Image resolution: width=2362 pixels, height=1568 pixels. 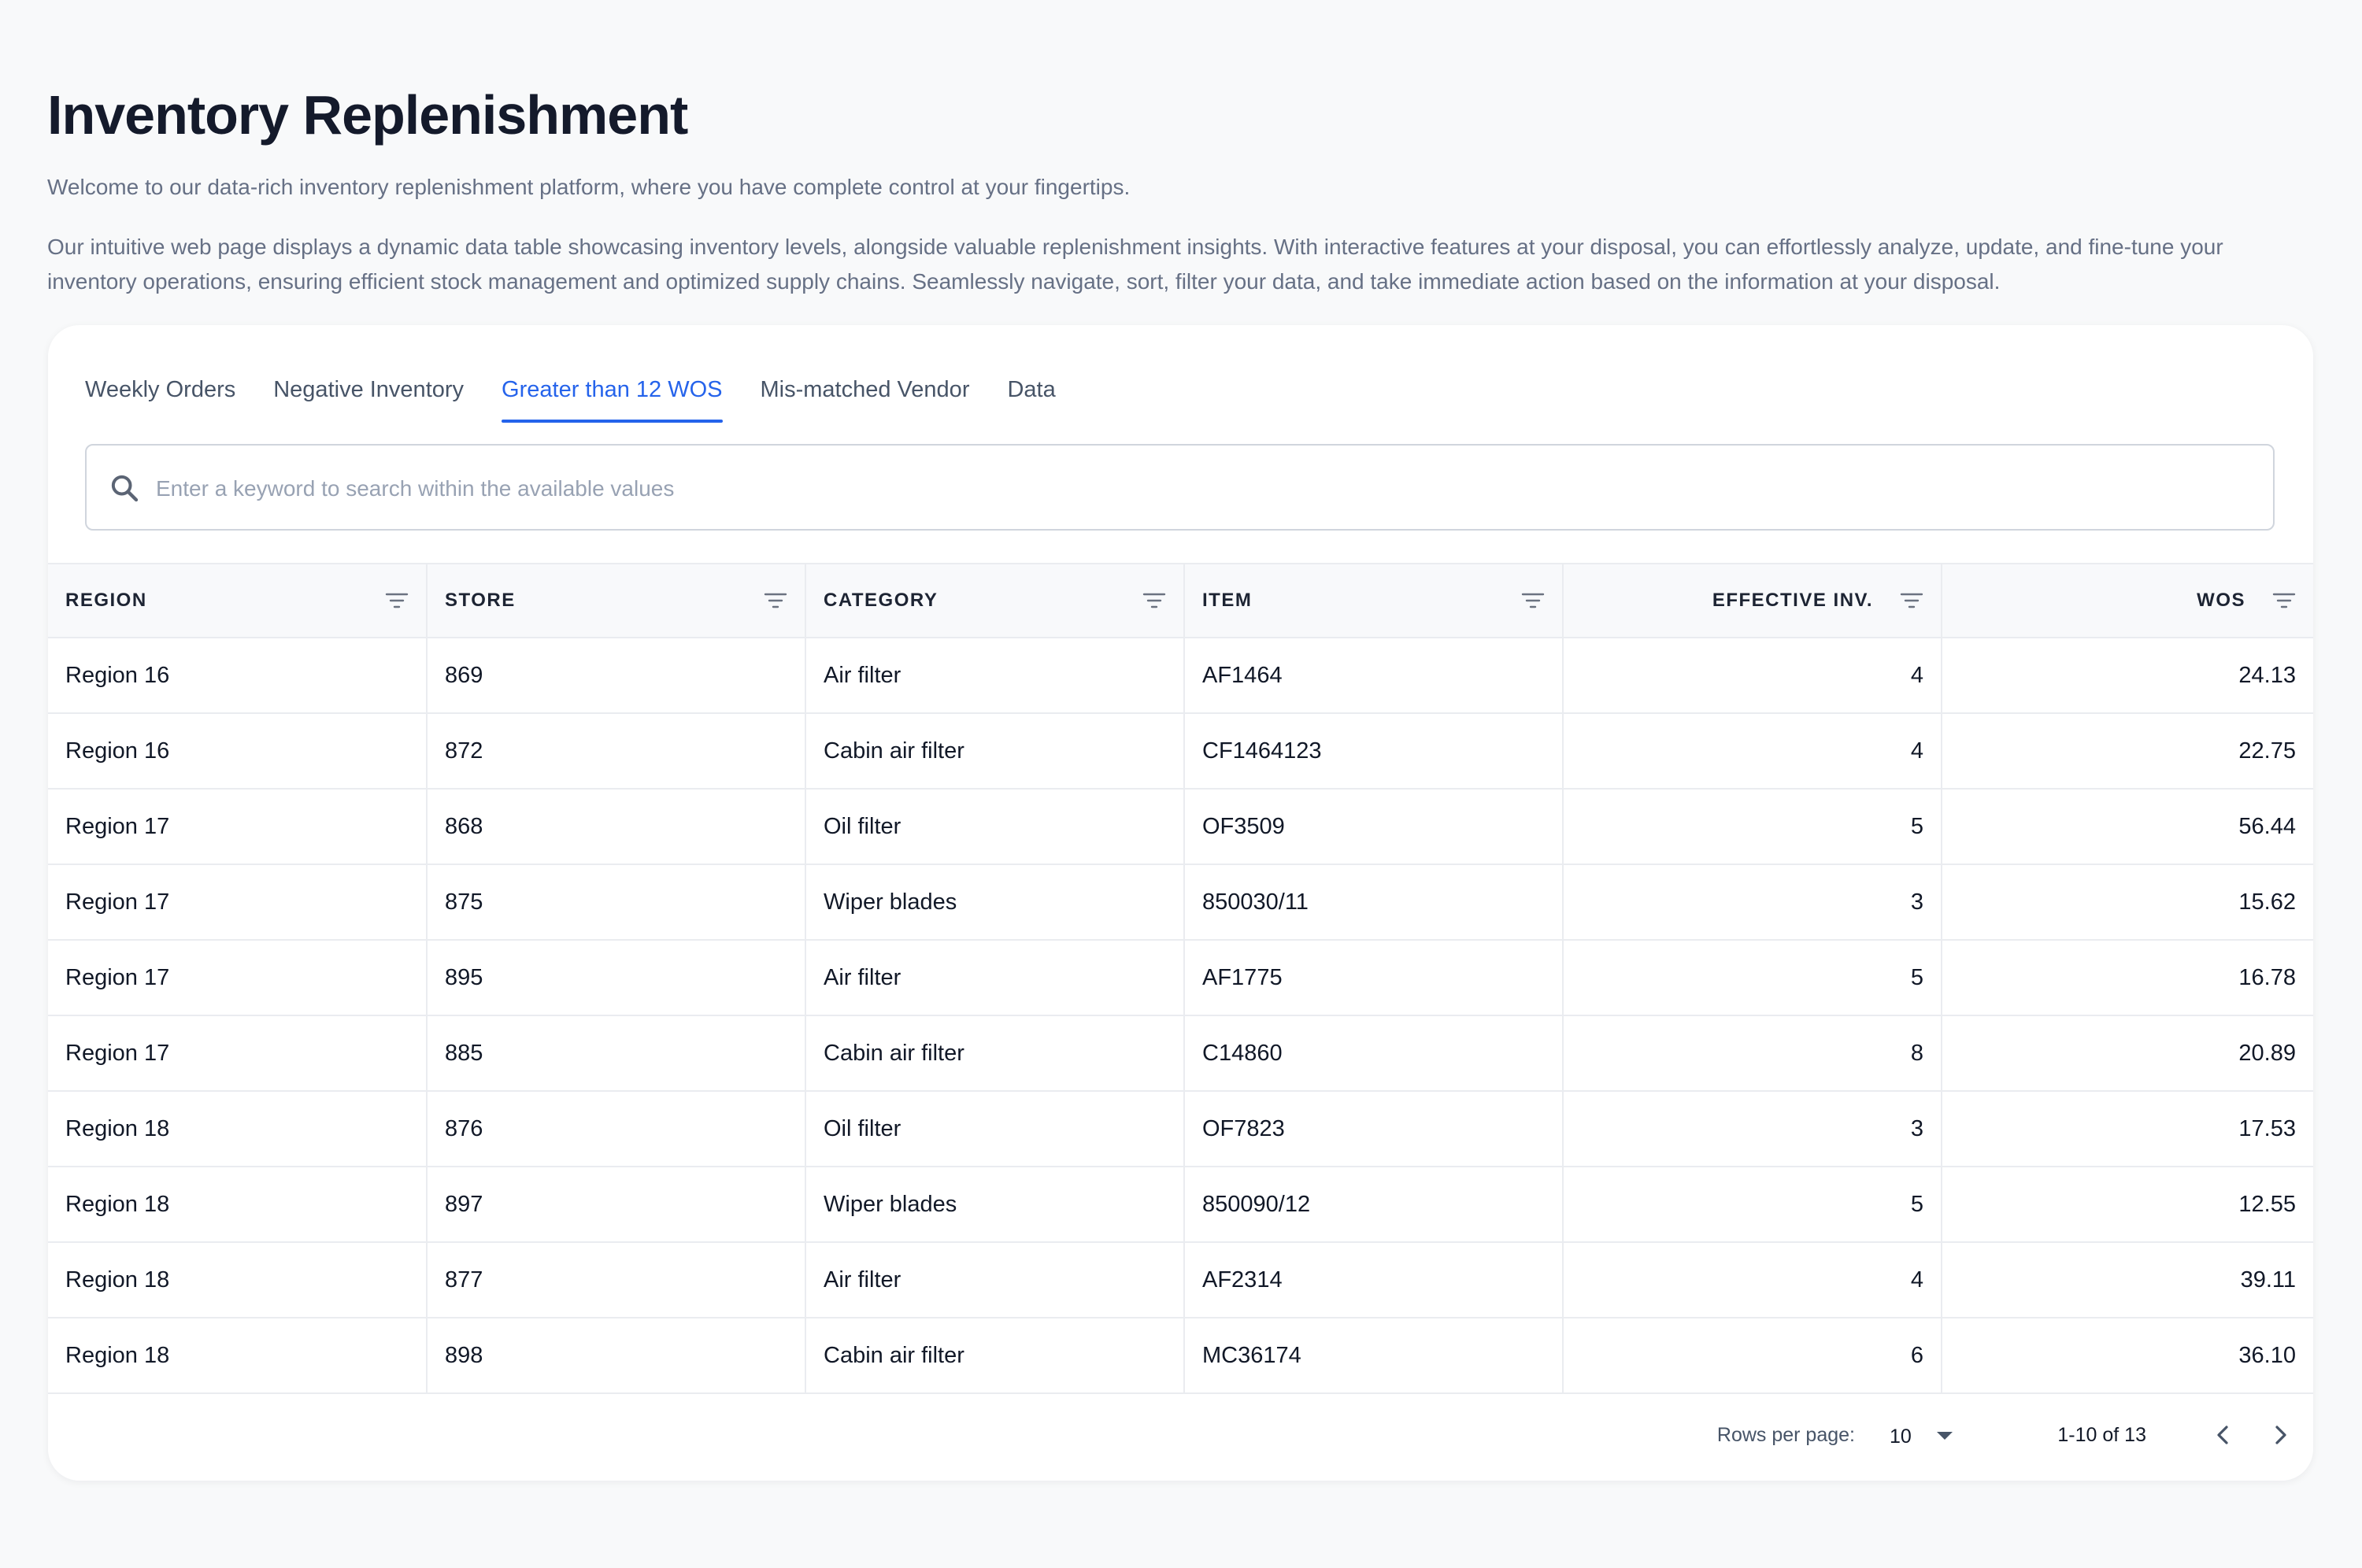 I want to click on table-row: Region 18 877 Air filter AF2314 4 39.11, so click(x=1180, y=1280).